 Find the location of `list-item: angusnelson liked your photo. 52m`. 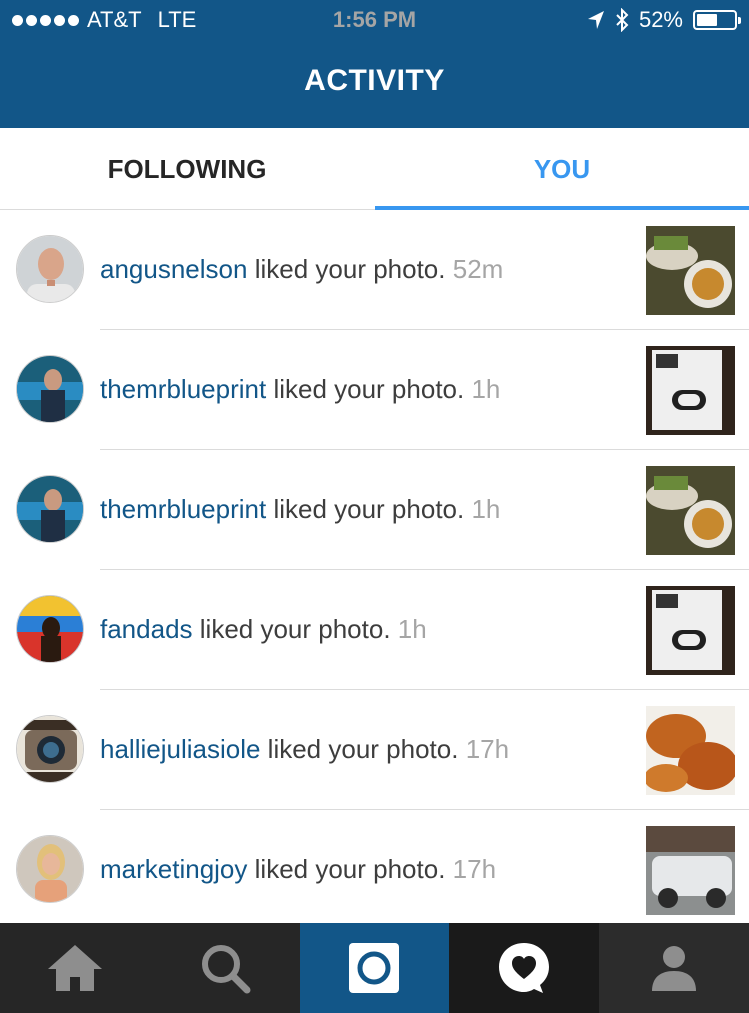

list-item: angusnelson liked your photo. 52m is located at coordinates (374, 270).